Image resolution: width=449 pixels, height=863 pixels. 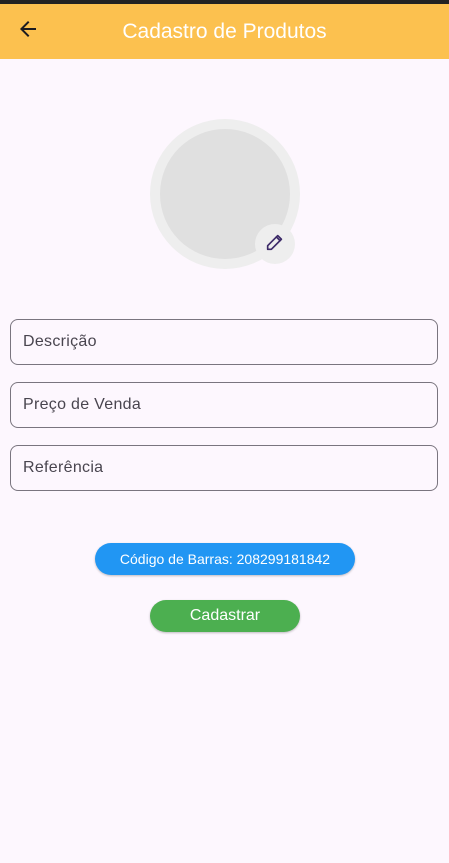 I want to click on reference-field, so click(x=224, y=468).